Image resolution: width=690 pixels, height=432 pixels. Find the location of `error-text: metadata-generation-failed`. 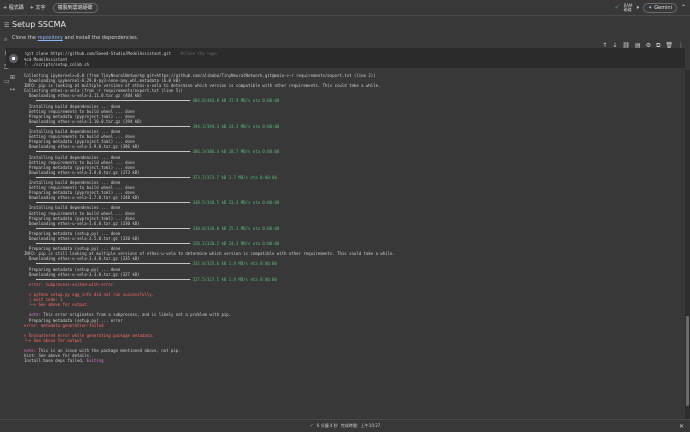

error-text: metadata-generation-failed is located at coordinates (71, 325).